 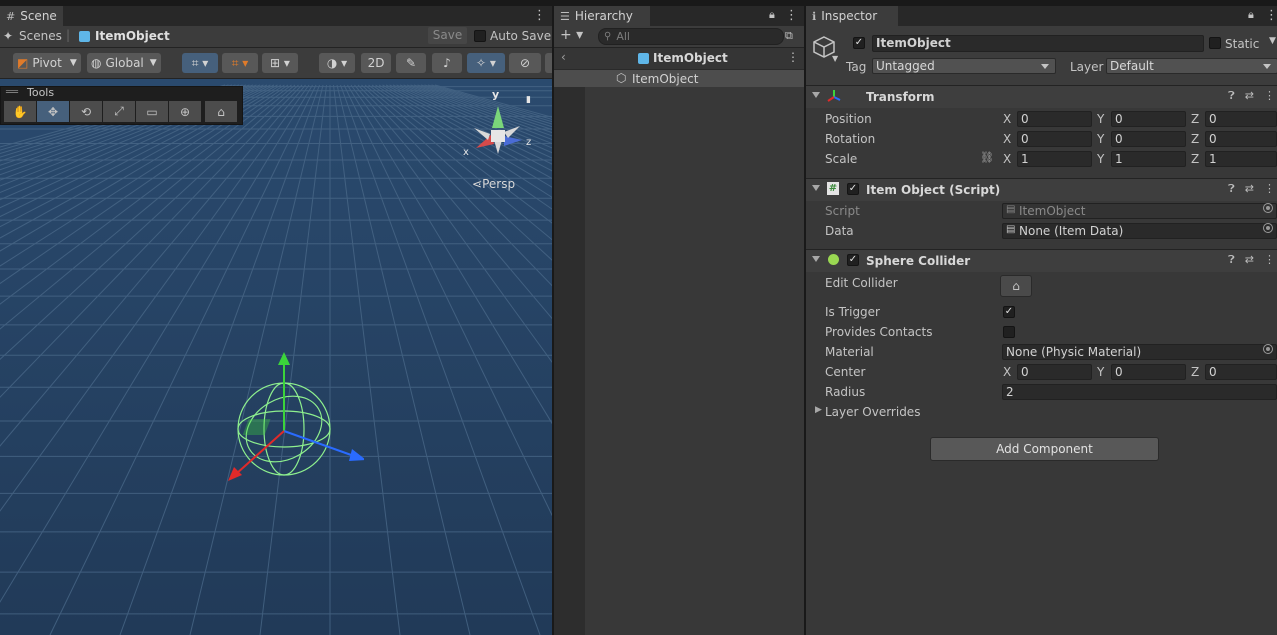 What do you see at coordinates (987, 157) in the screenshot?
I see `constrain-proportions-icon: ⛓` at bounding box center [987, 157].